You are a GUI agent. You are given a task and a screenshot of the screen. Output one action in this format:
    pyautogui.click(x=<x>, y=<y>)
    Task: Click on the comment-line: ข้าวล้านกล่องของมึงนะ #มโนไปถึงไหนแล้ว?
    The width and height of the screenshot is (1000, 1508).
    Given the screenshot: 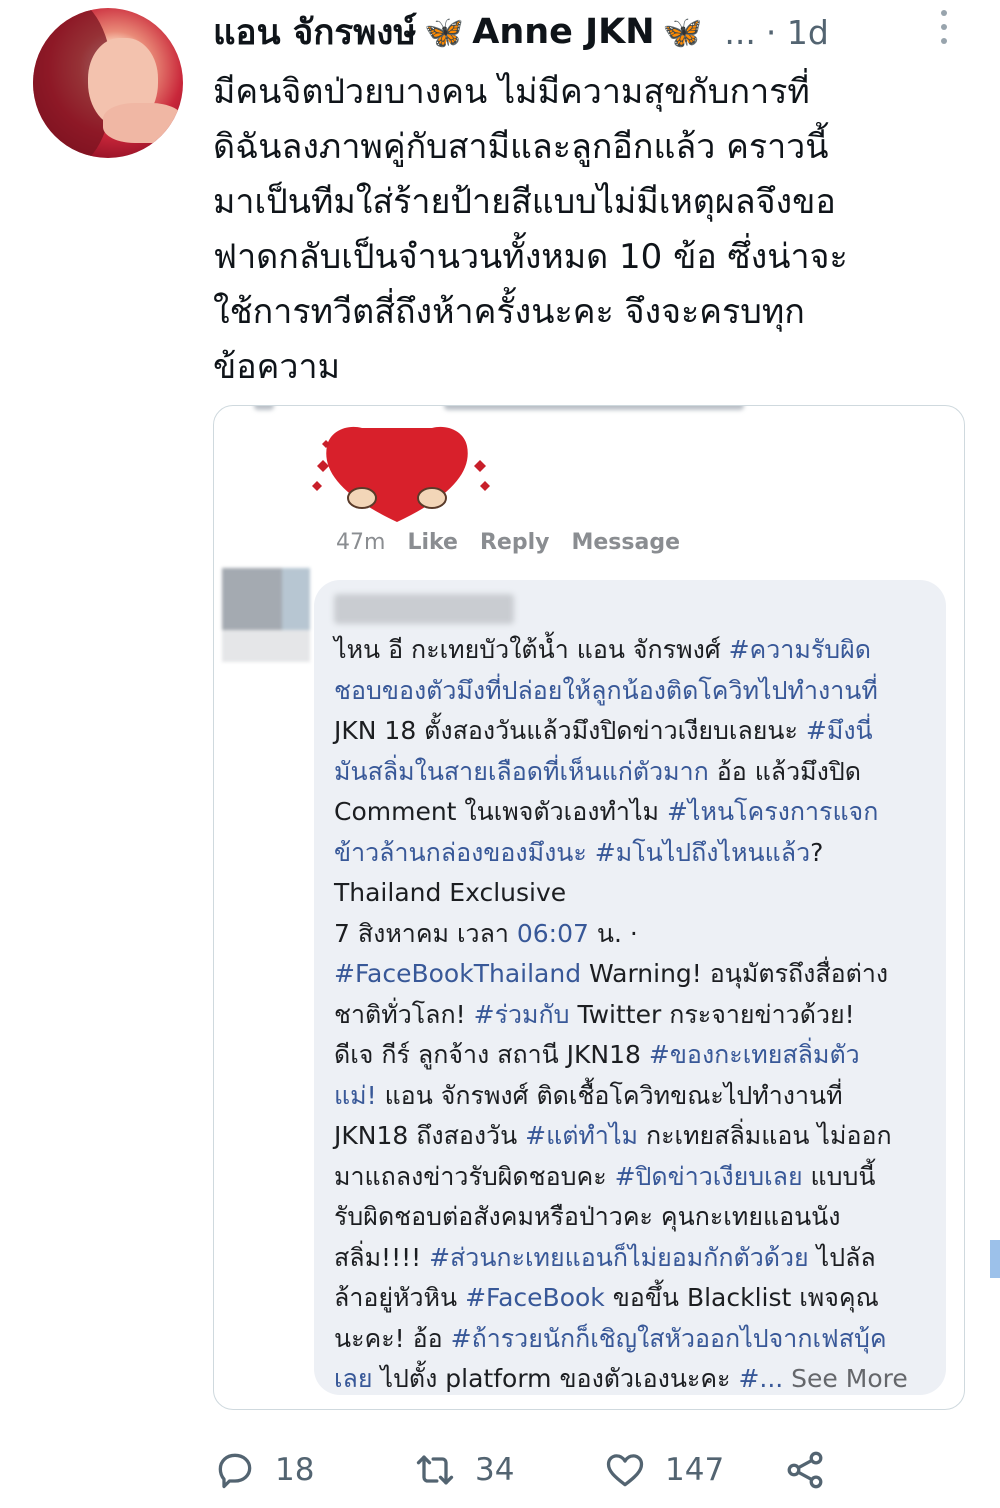 What is the action you would take?
    pyautogui.click(x=579, y=852)
    